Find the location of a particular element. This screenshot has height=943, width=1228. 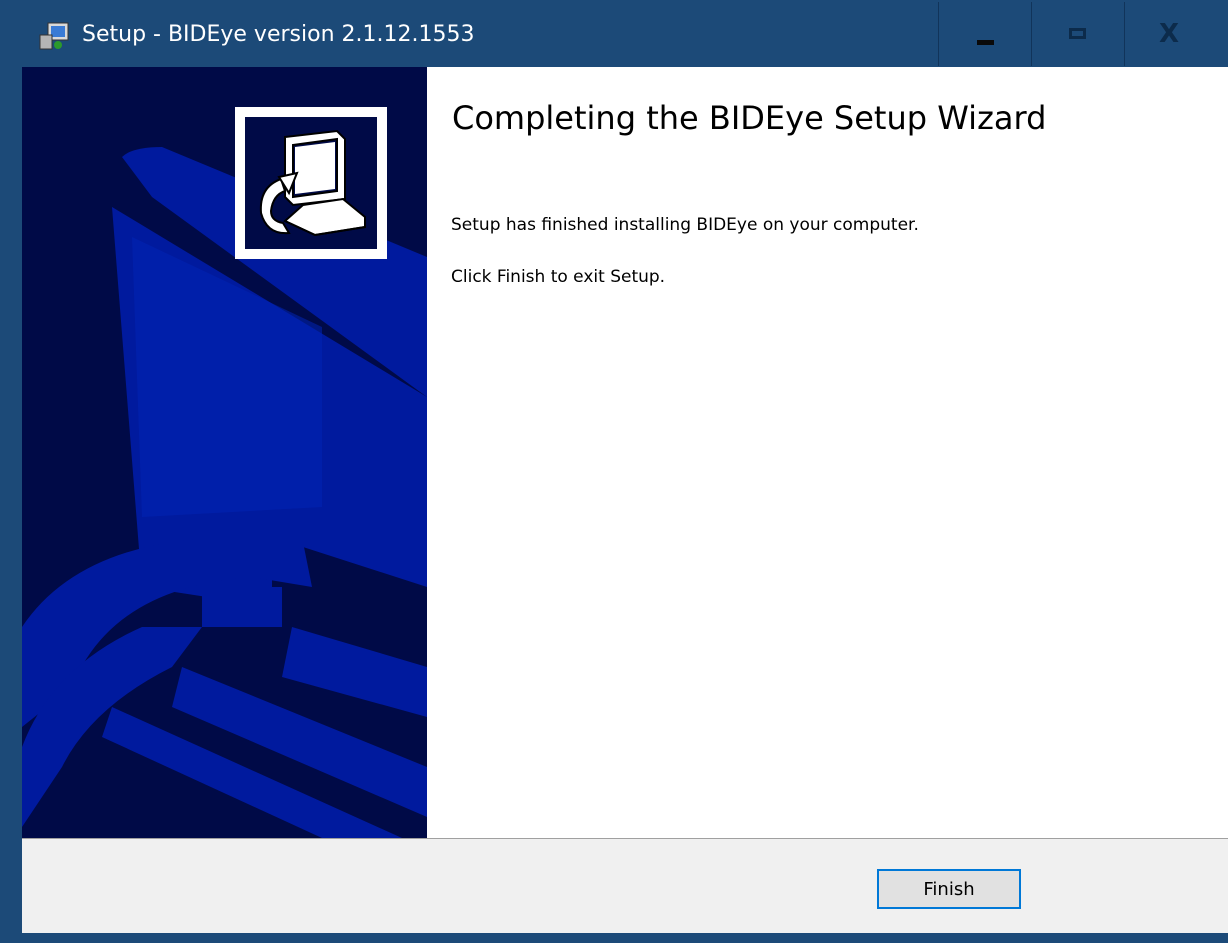

computer-install-icon is located at coordinates (312, 183).